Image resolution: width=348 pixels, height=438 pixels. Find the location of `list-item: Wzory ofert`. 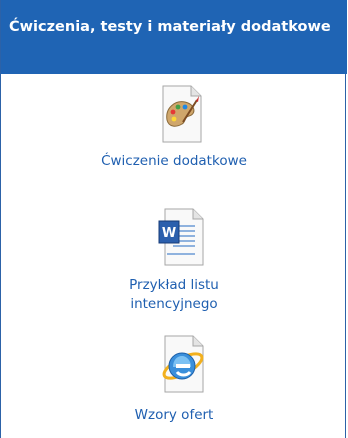

list-item: Wzory ofert is located at coordinates (174, 414).